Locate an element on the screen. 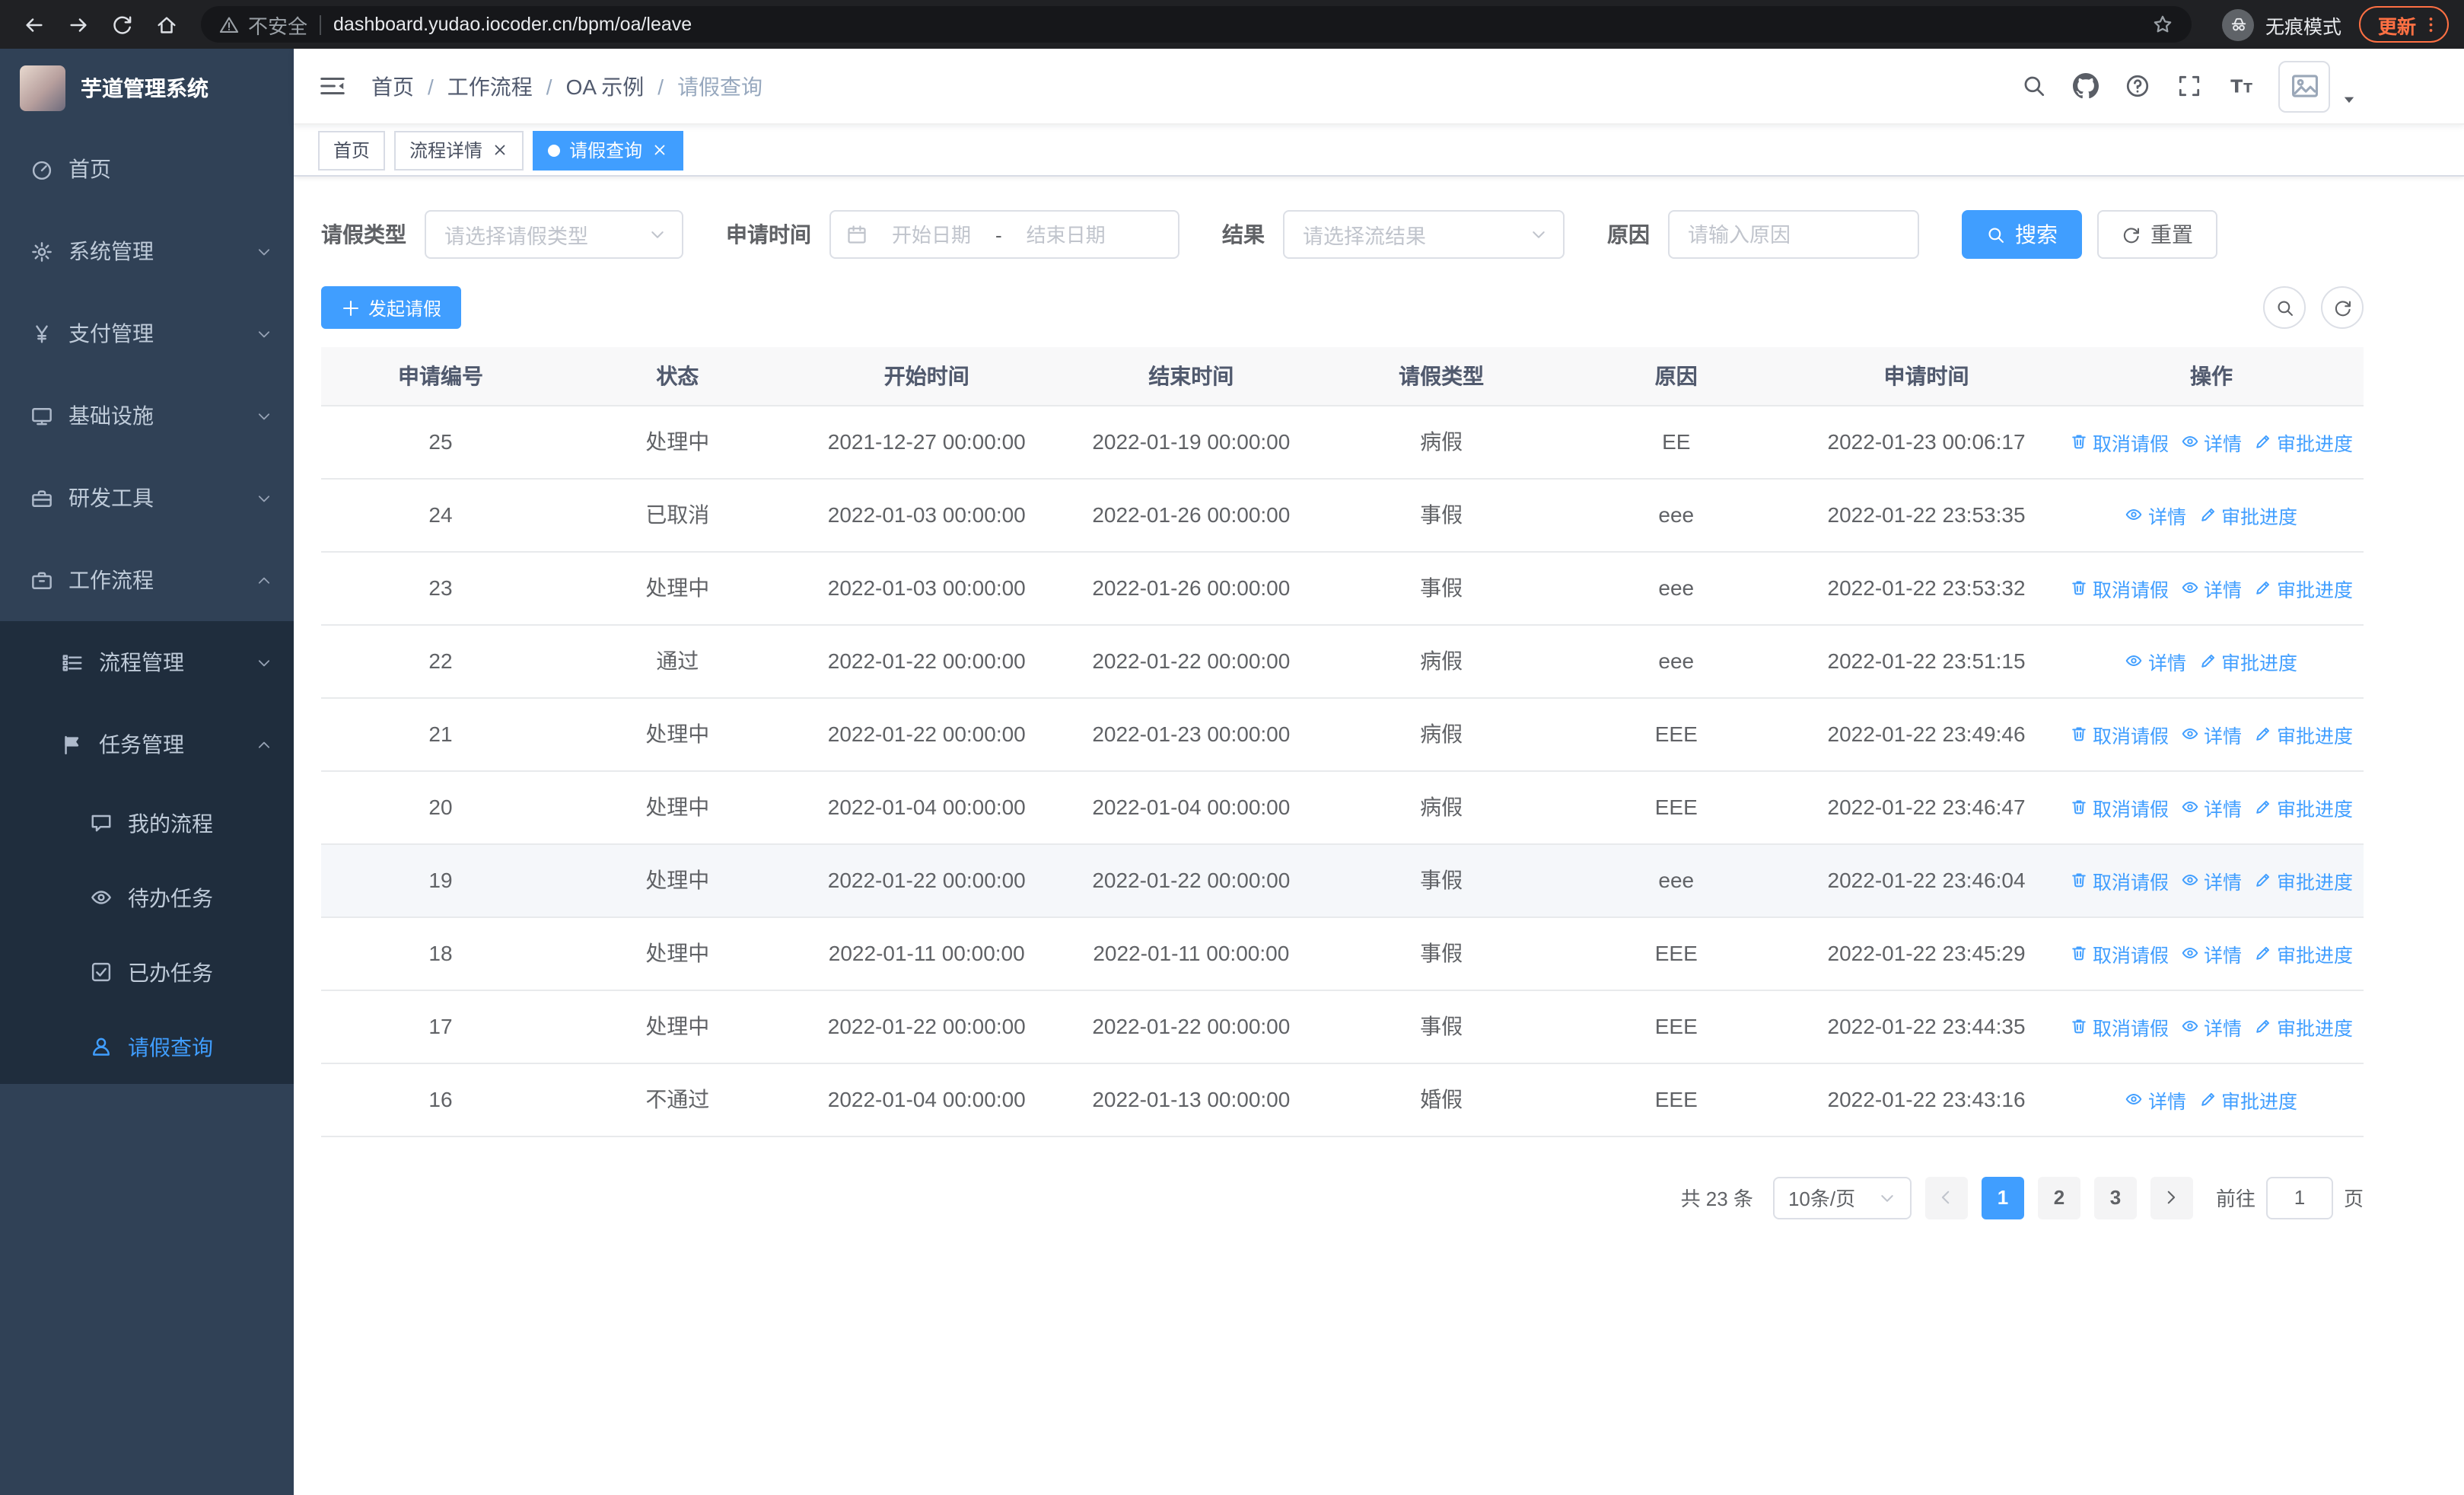  breadcrumb-item: 首页 is located at coordinates (392, 86).